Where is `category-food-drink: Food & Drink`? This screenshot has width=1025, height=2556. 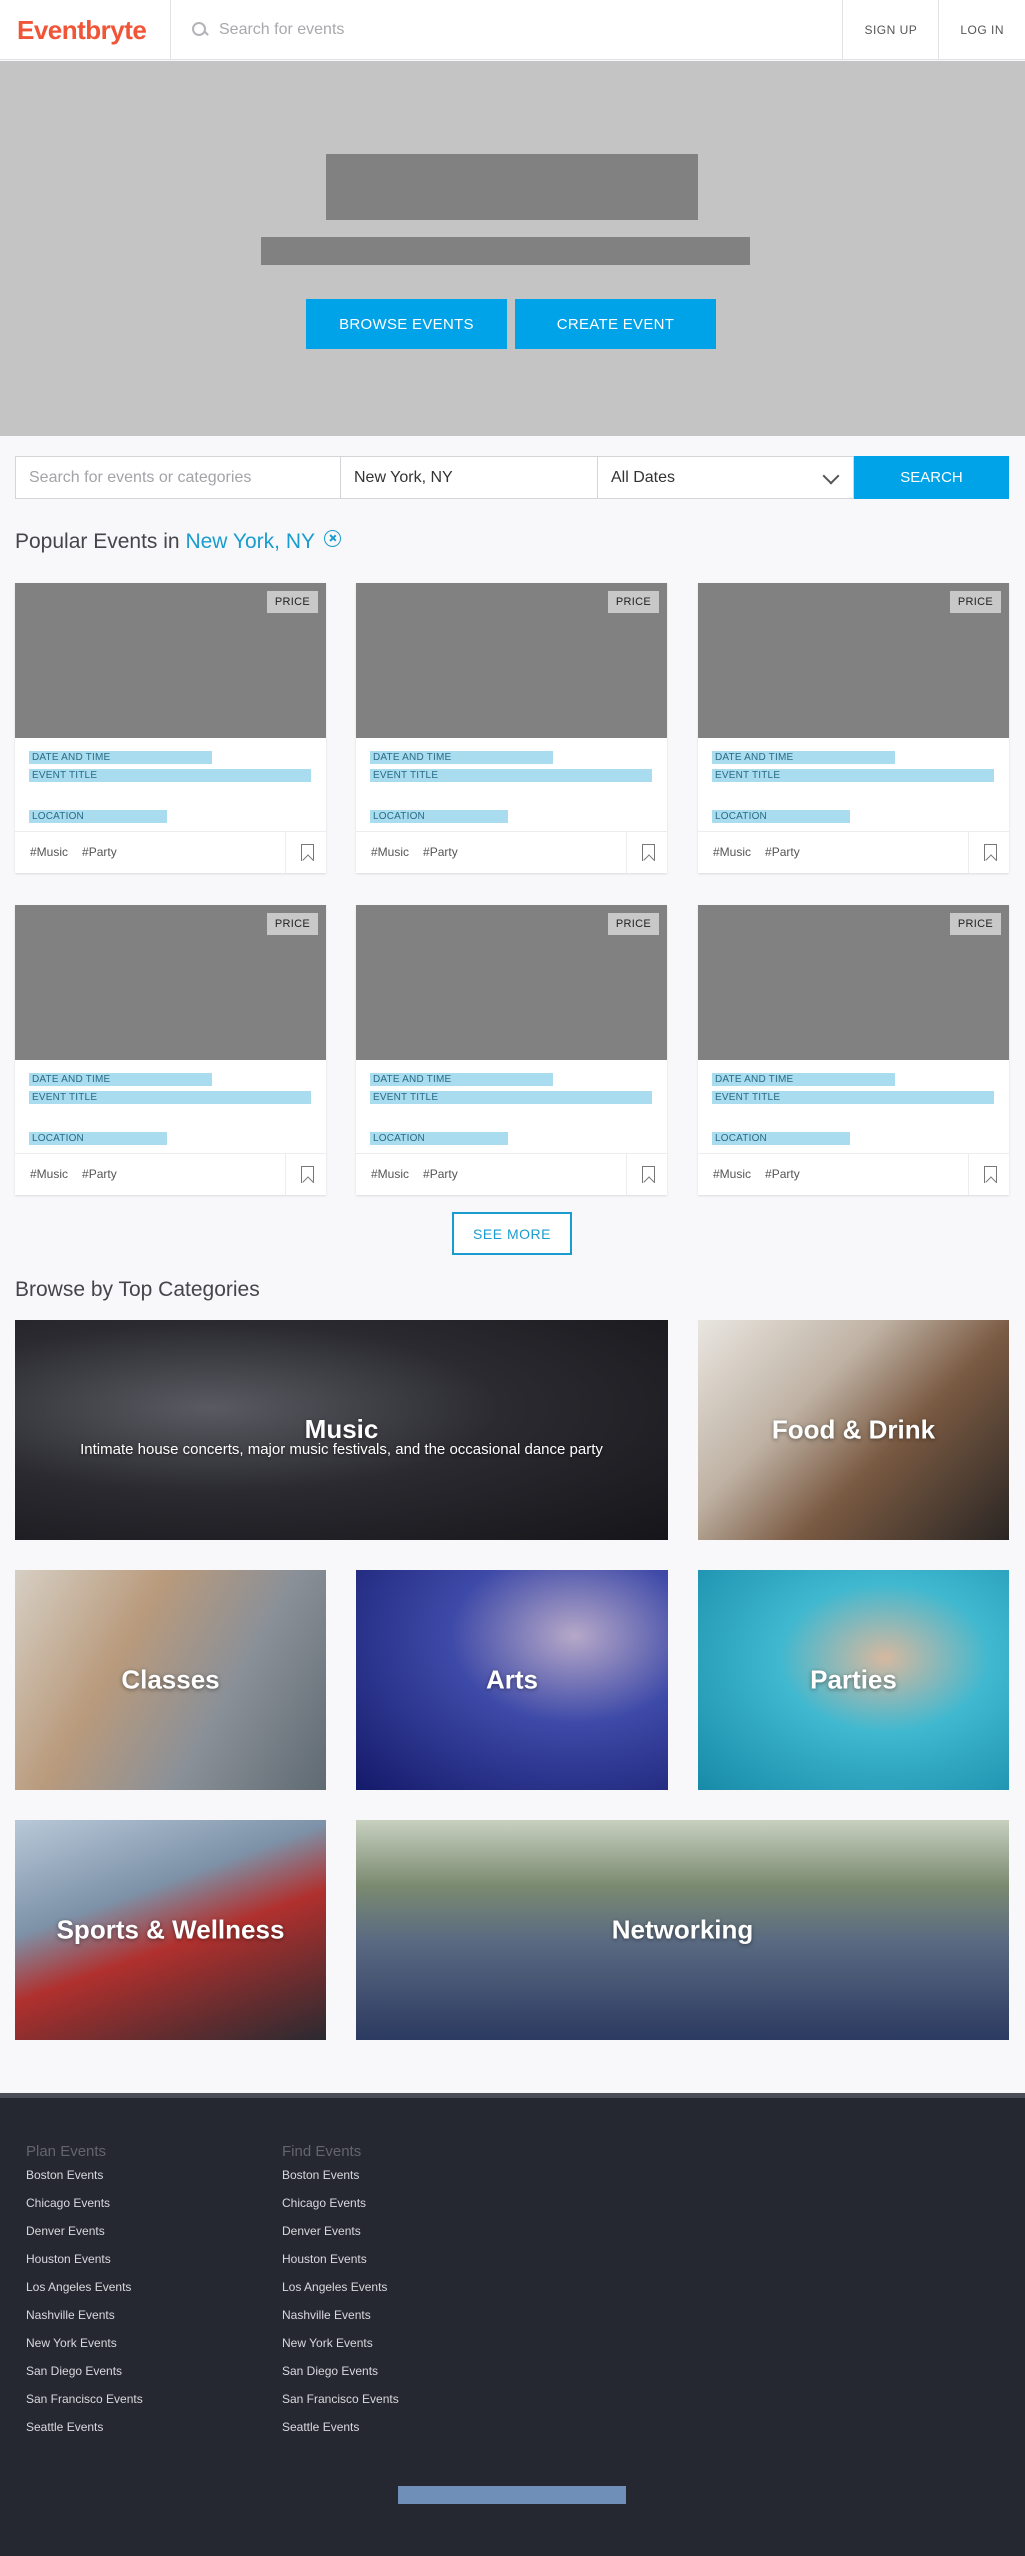
category-food-drink: Food & Drink is located at coordinates (853, 1430).